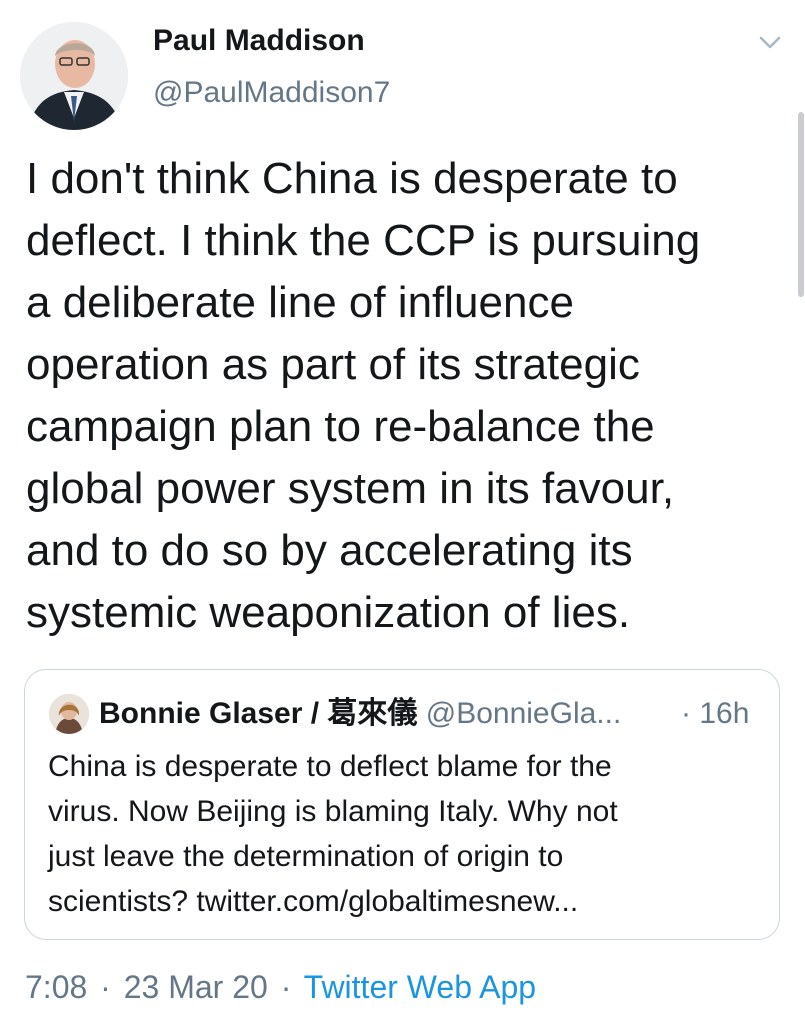 The height and width of the screenshot is (1024, 805). Describe the element at coordinates (329, 550) in the screenshot. I see `tweet-text-line: and to do so by accelerating its` at that location.